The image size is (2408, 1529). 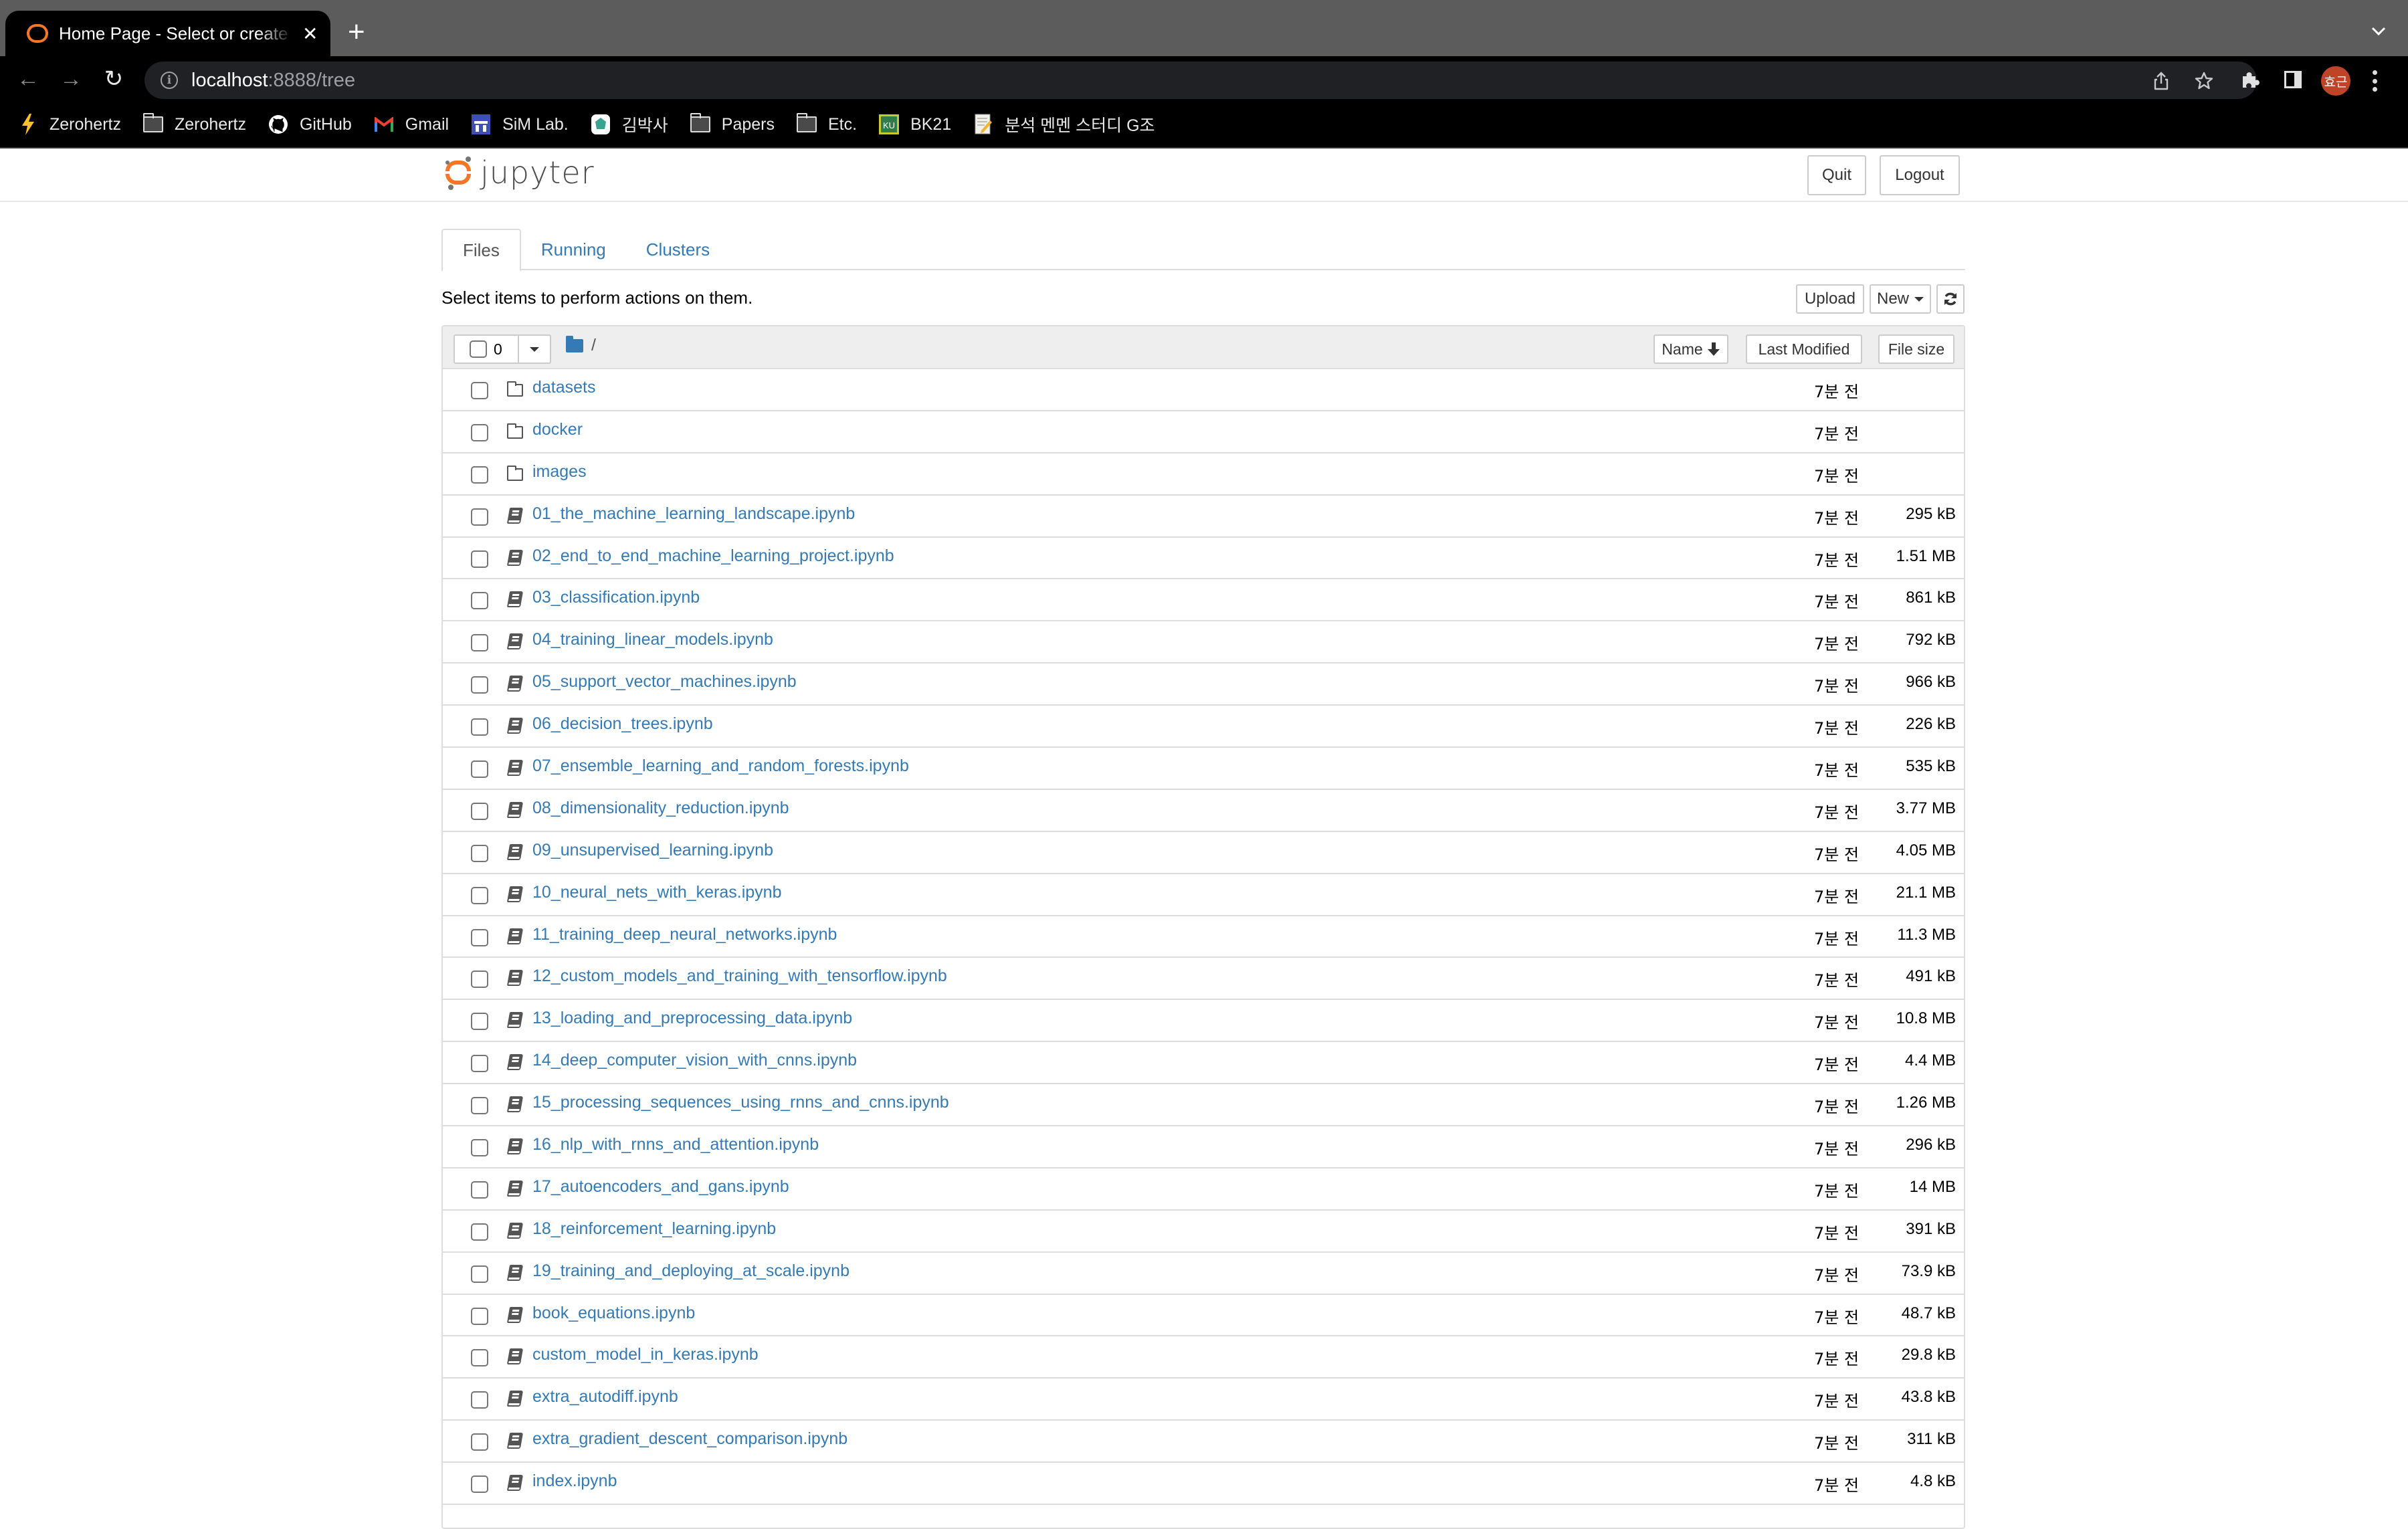 I want to click on file-name-link: 10_neural_nets_with_keras.ipynb, so click(x=656, y=893).